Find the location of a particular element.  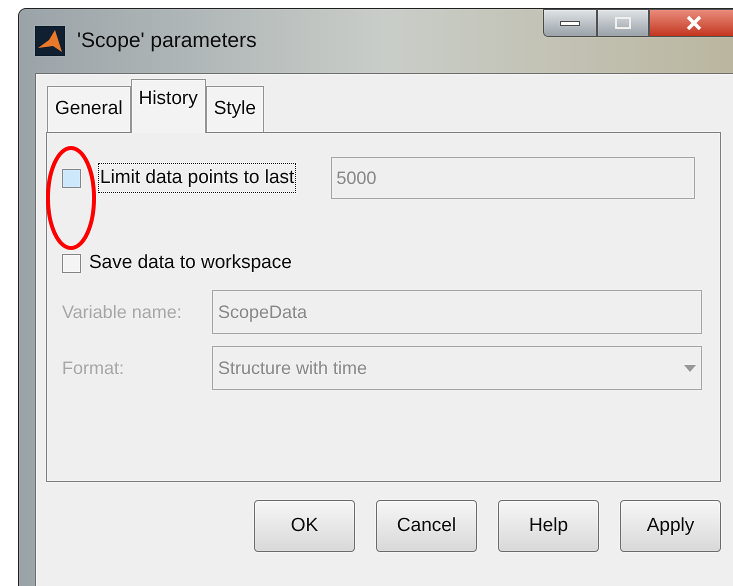

close-button is located at coordinates (691, 23).